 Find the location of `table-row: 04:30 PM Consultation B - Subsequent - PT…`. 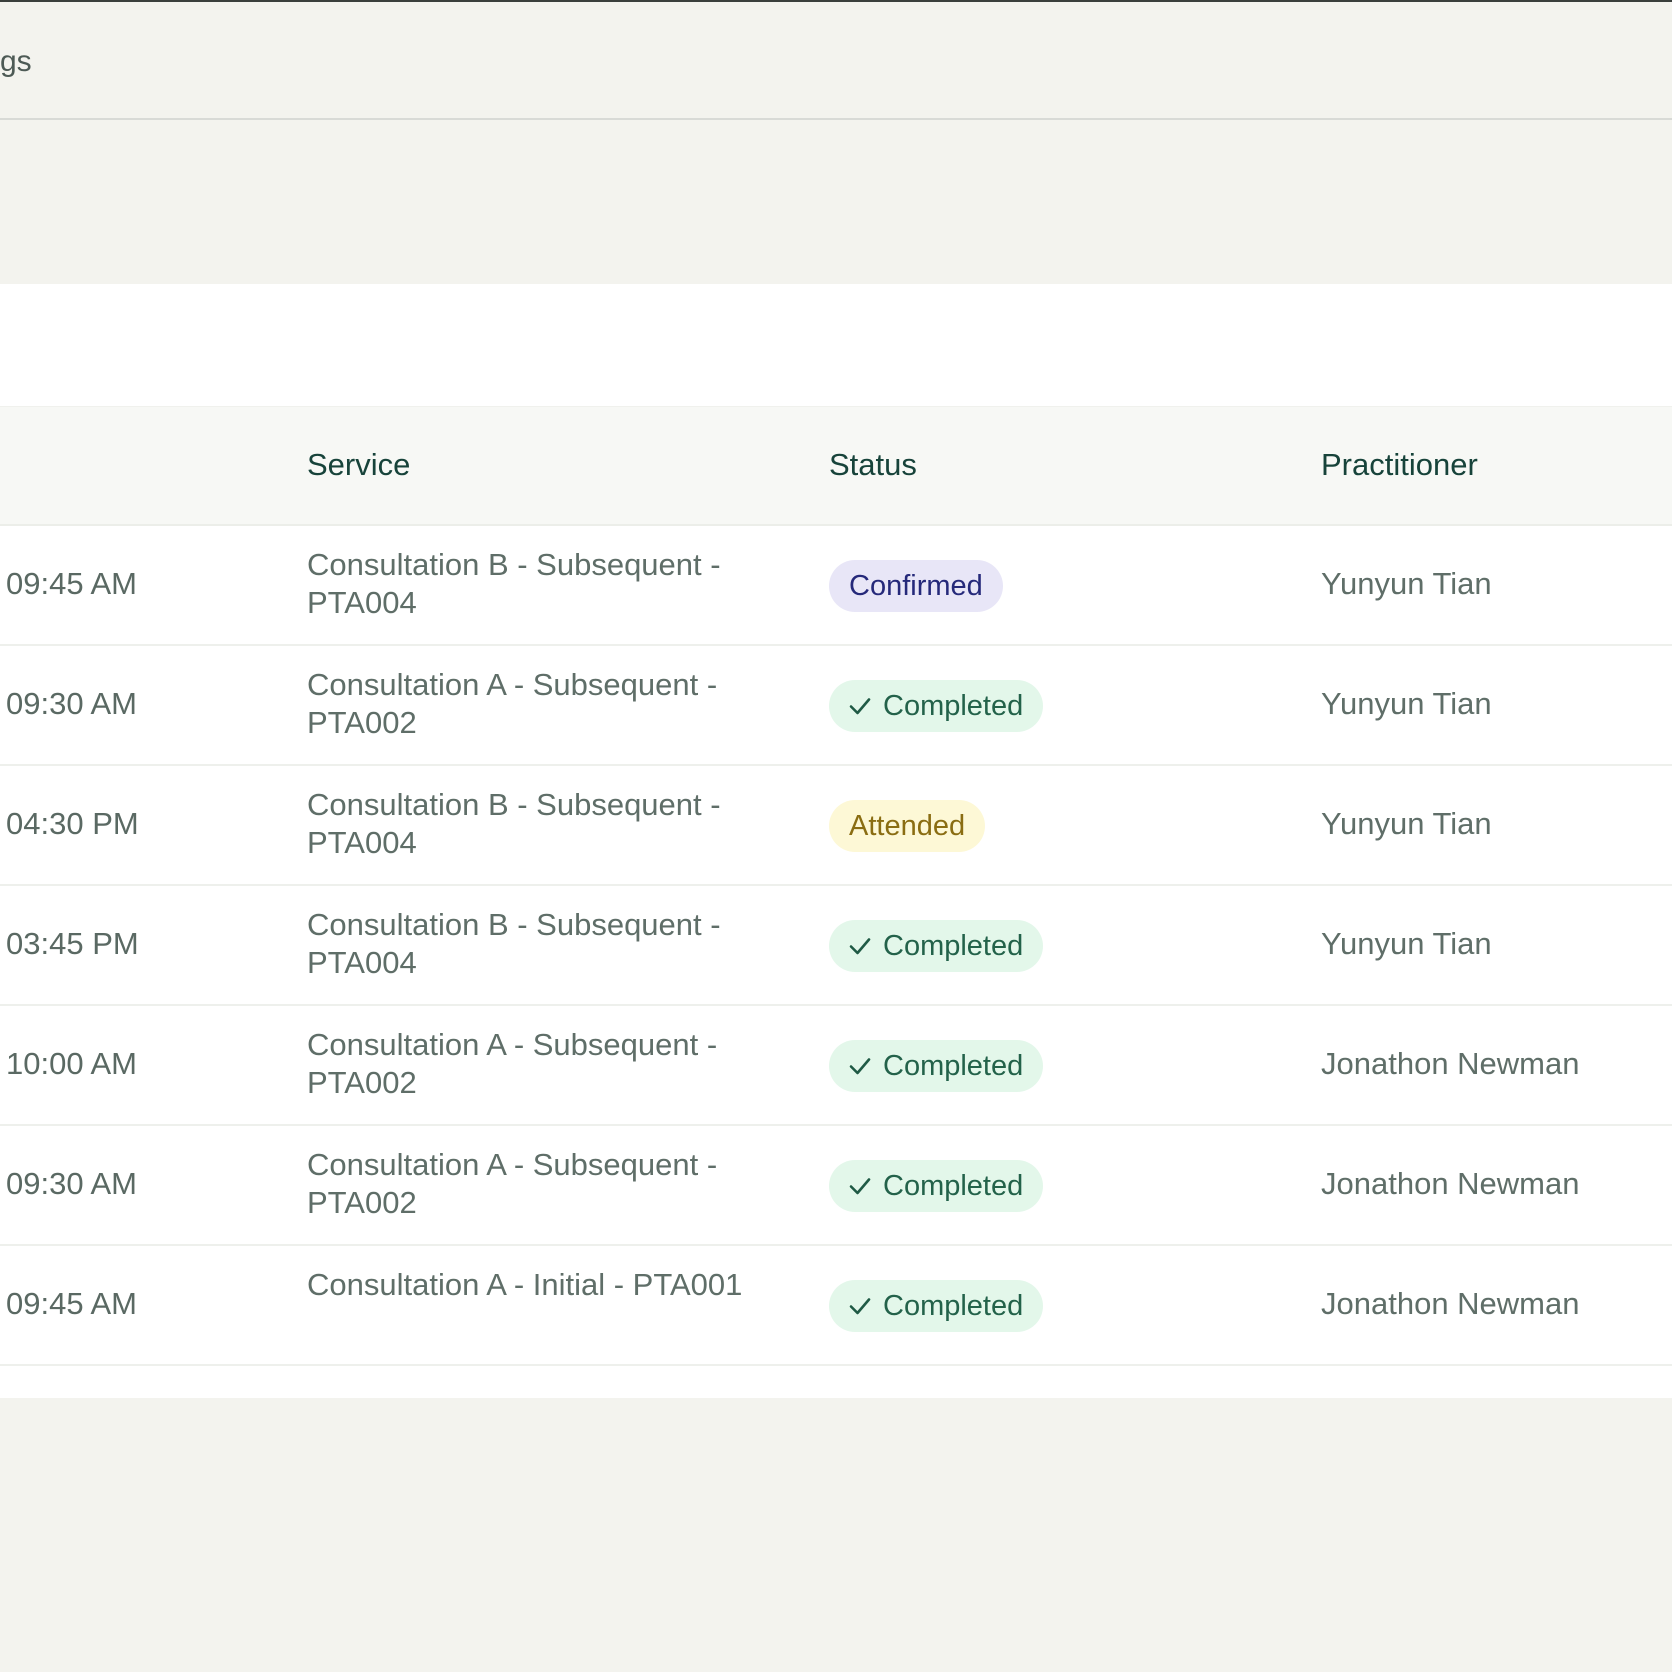

table-row: 04:30 PM Consultation B - Subsequent - PT… is located at coordinates (836, 826).